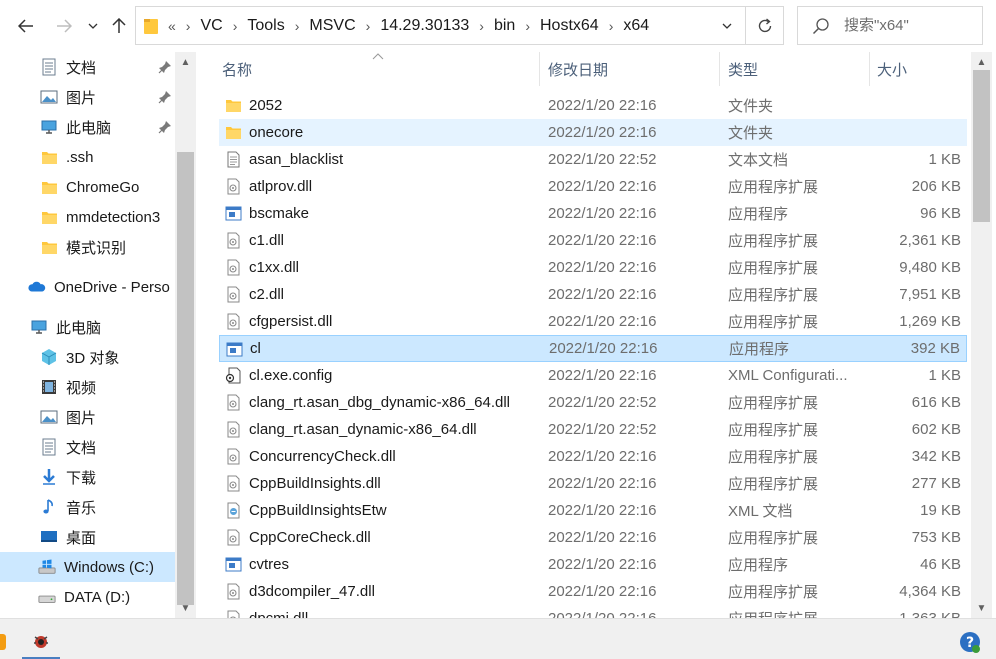 This screenshot has height=659, width=996. What do you see at coordinates (981, 146) in the screenshot?
I see `file-list-scroll-thumb` at bounding box center [981, 146].